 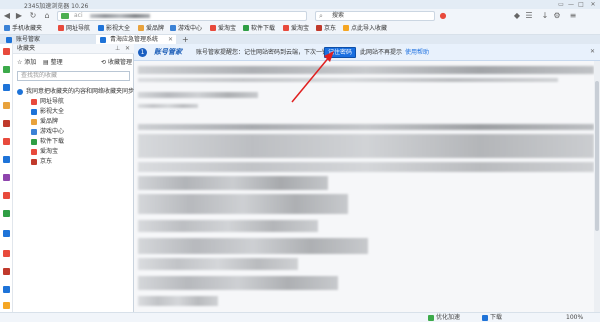 What do you see at coordinates (46, 161) in the screenshot?
I see `favorites-item-label: 京东` at bounding box center [46, 161].